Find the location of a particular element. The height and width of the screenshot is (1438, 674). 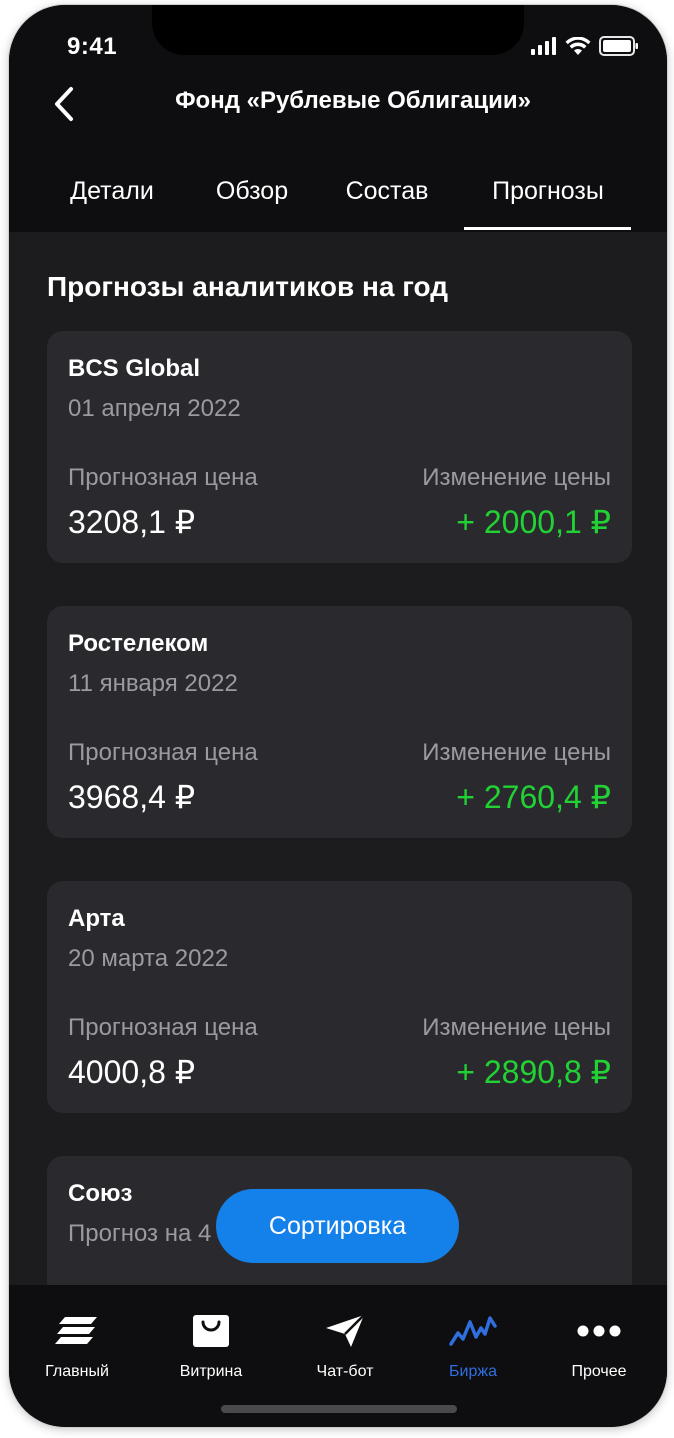

wifi-icon is located at coordinates (578, 48).